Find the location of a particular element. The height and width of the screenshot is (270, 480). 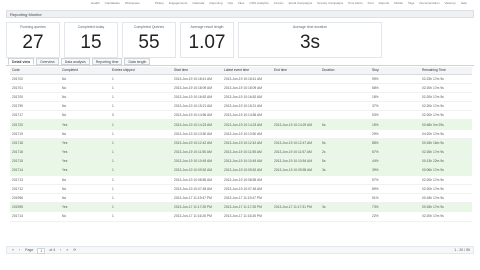

column-header-entries: Entries shipped is located at coordinates (141, 71).